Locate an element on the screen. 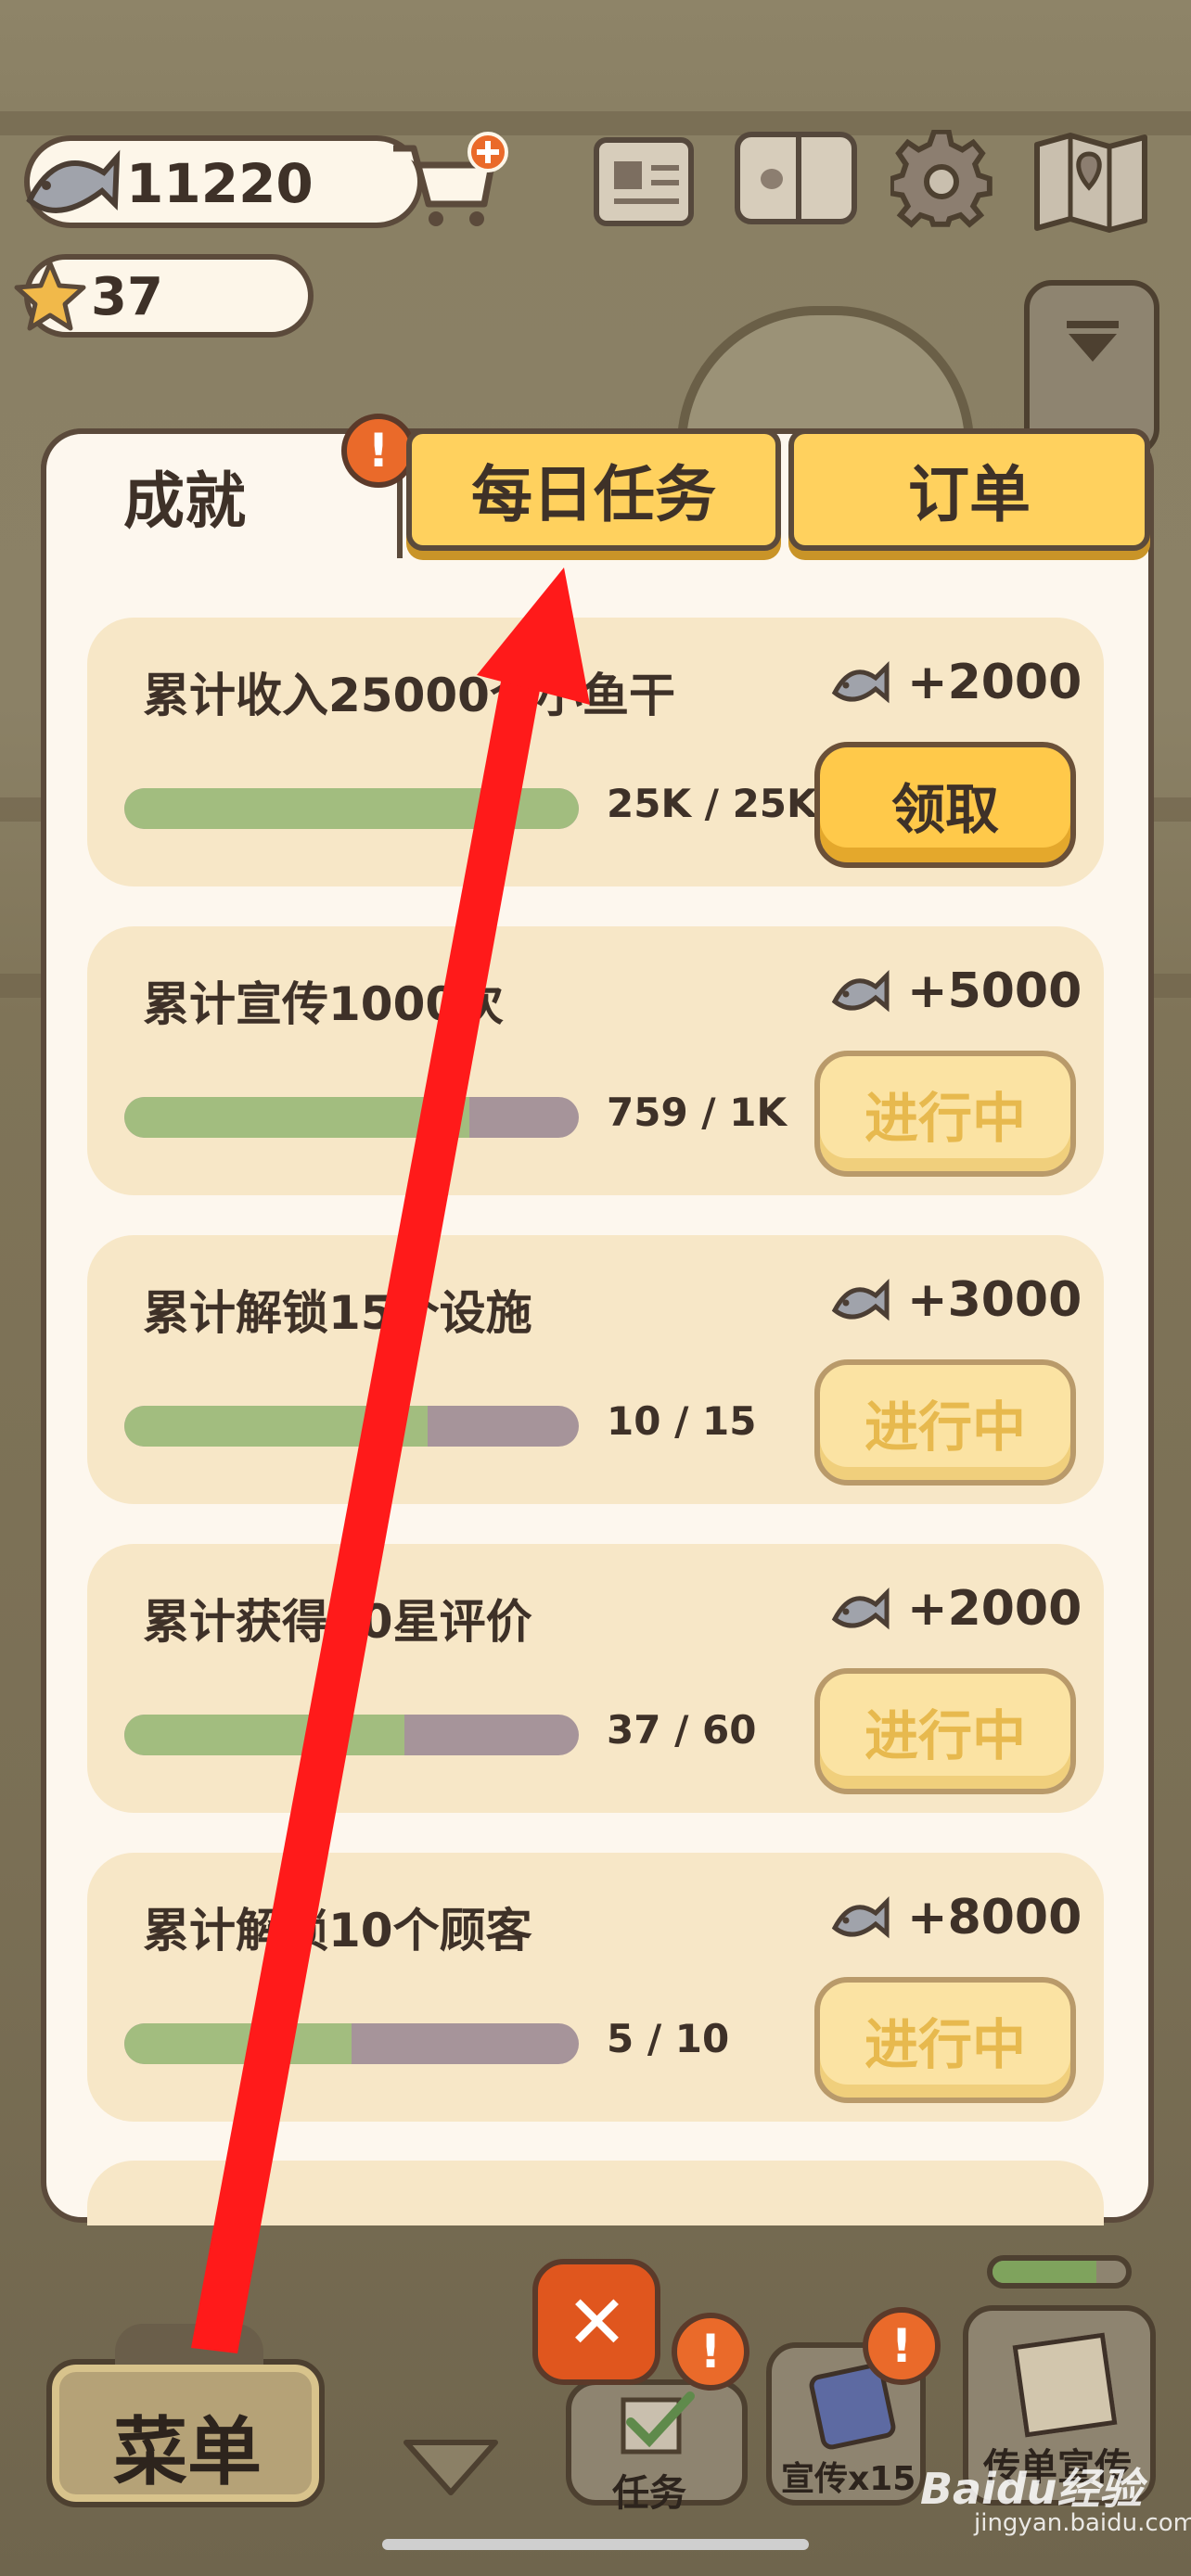 The height and width of the screenshot is (2576, 1191). achievement-title: 累计获得60星评价 is located at coordinates (337, 1622).